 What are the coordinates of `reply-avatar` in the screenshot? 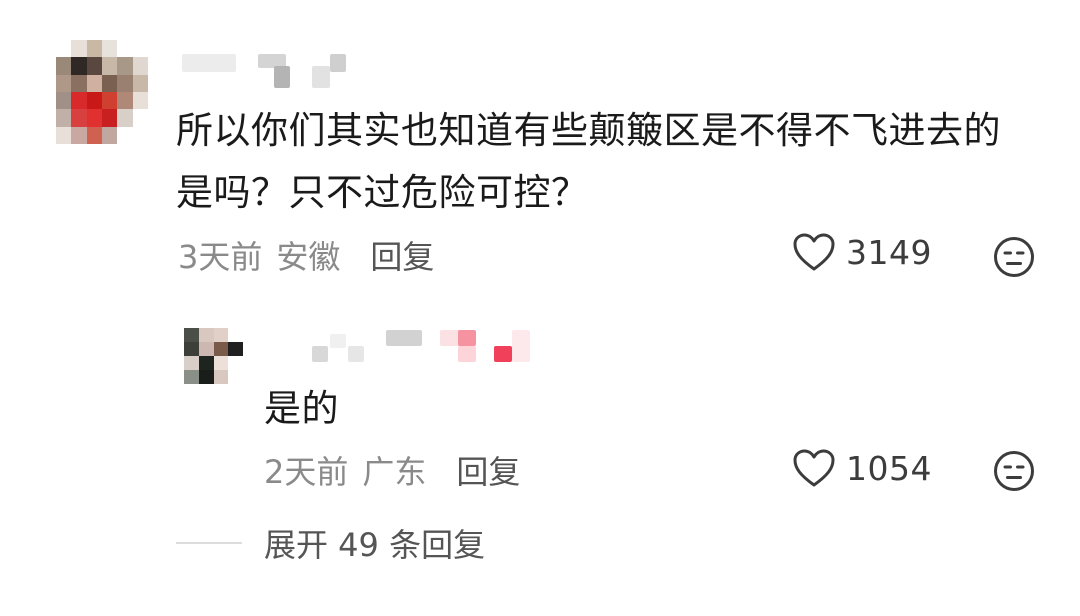 It's located at (221, 356).